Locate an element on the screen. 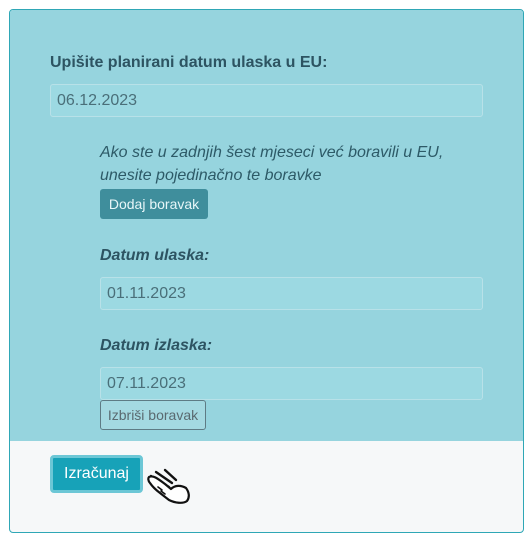 The height and width of the screenshot is (543, 532). entry-date-input: 01.11.2023 is located at coordinates (291, 293).